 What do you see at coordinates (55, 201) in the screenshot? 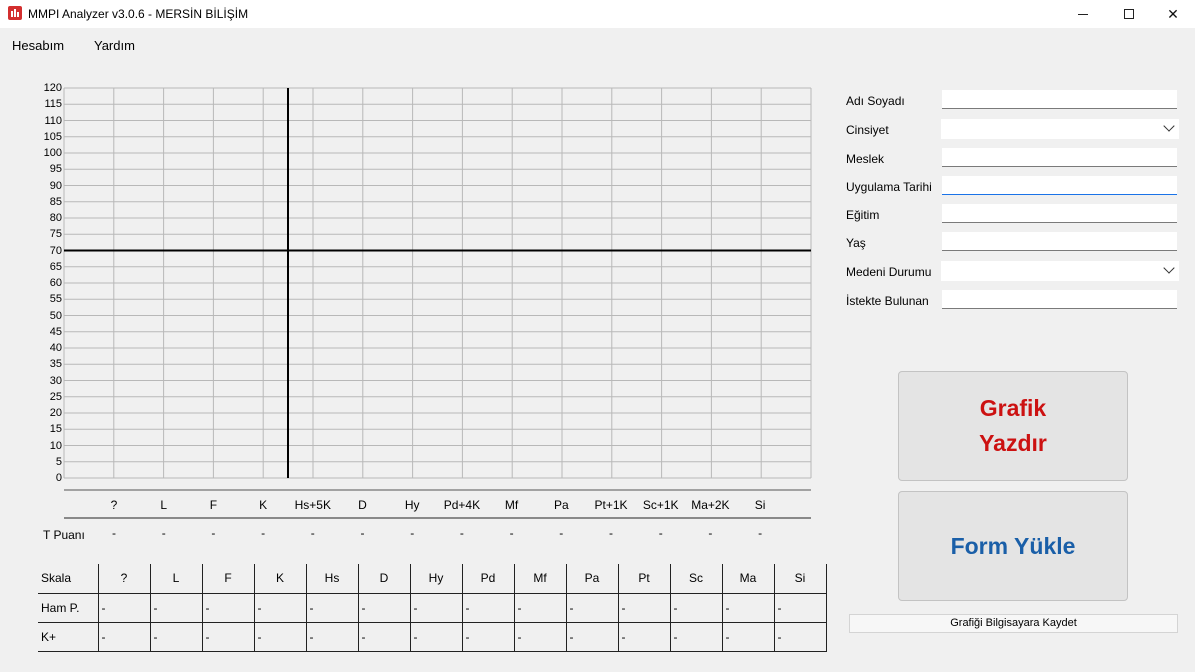
I see `y-tick-label: 85` at bounding box center [55, 201].